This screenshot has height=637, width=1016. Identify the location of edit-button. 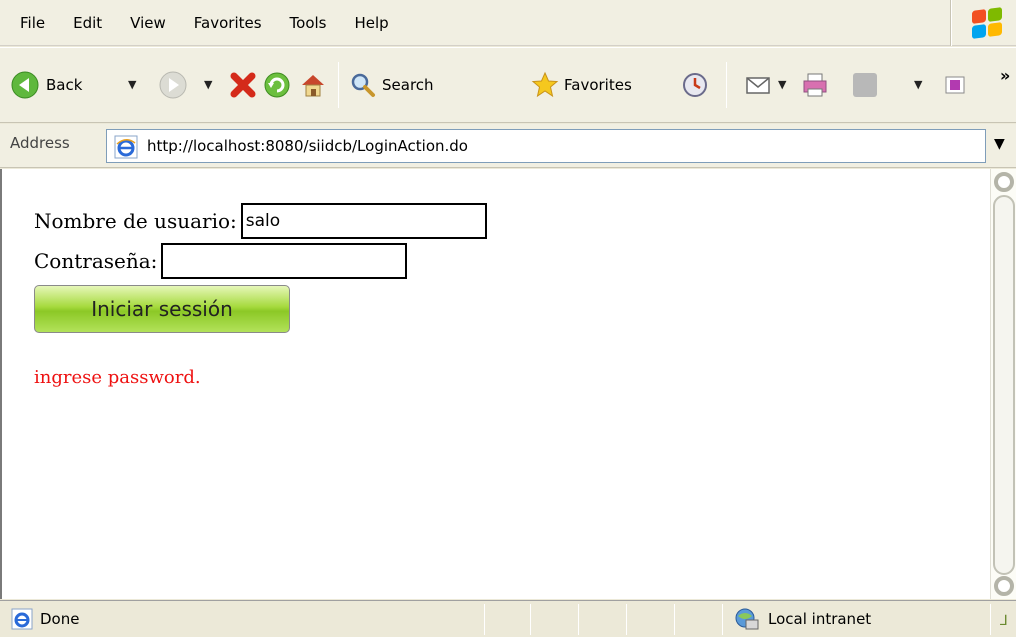
(865, 85).